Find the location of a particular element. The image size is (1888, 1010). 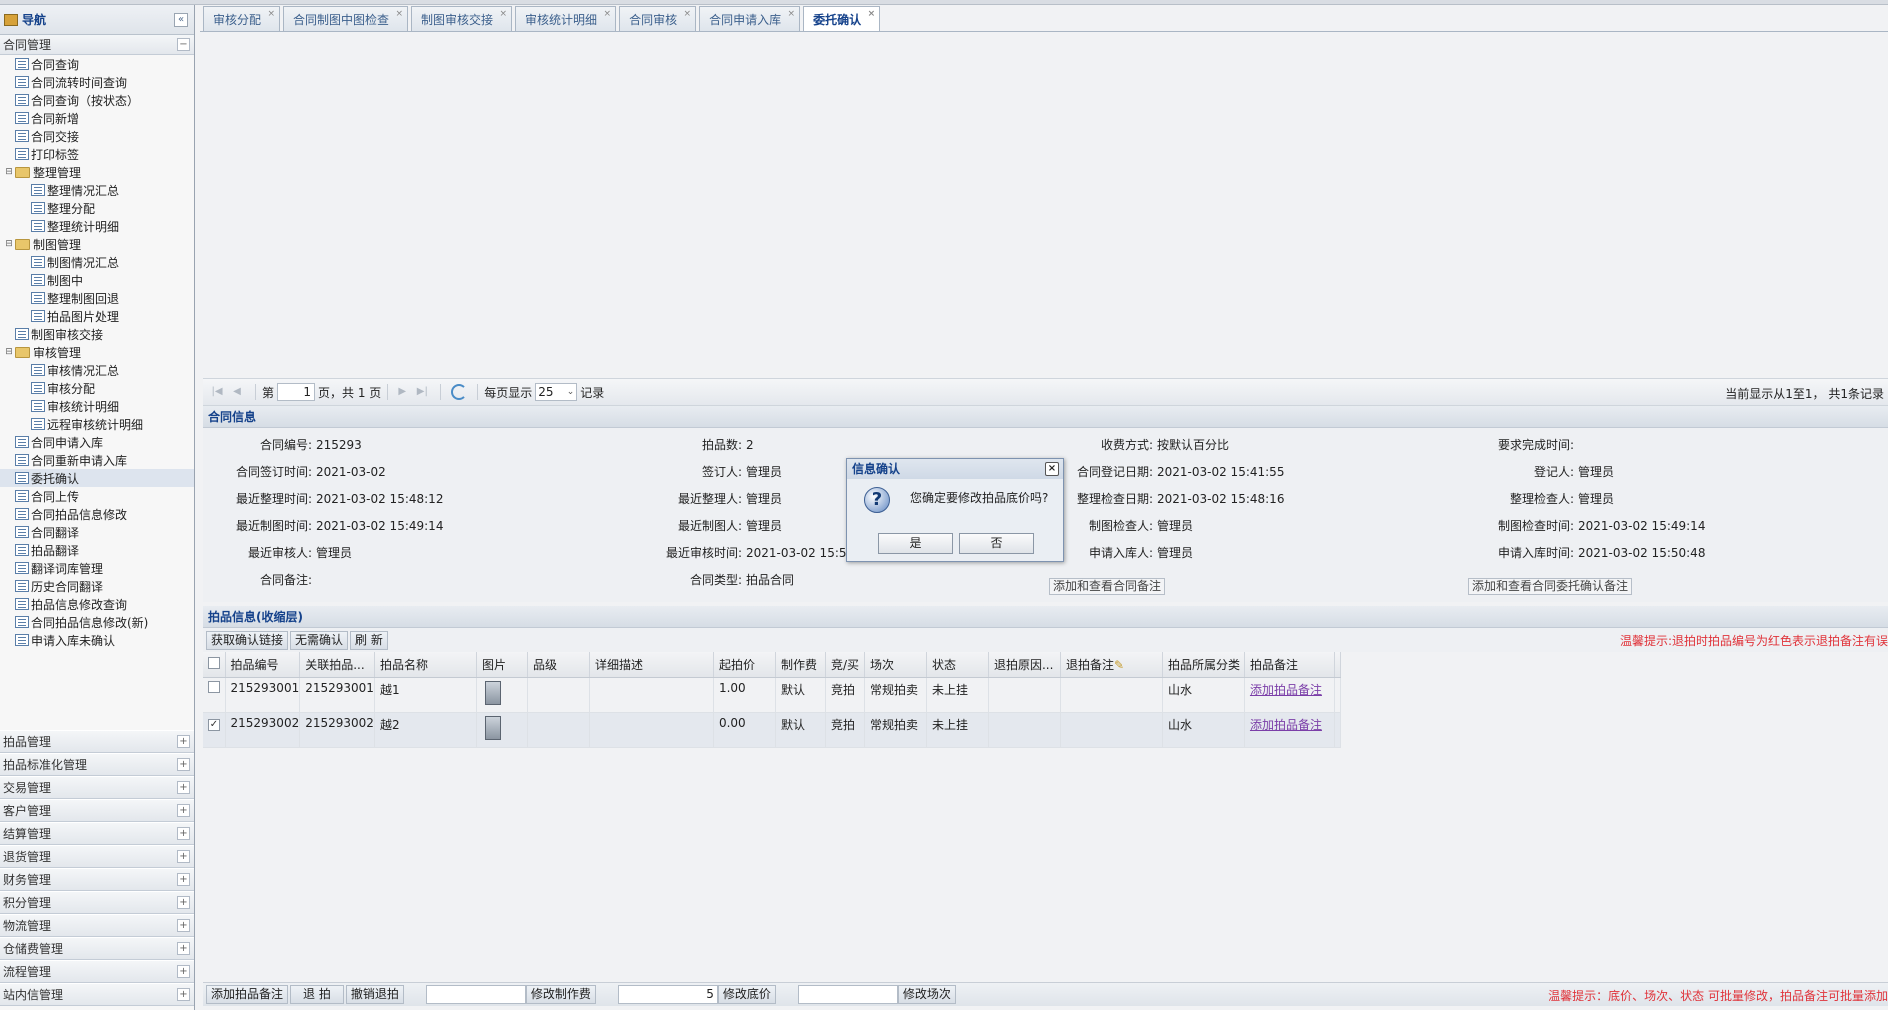

tree-item: 制图审核交接 is located at coordinates (97, 334).